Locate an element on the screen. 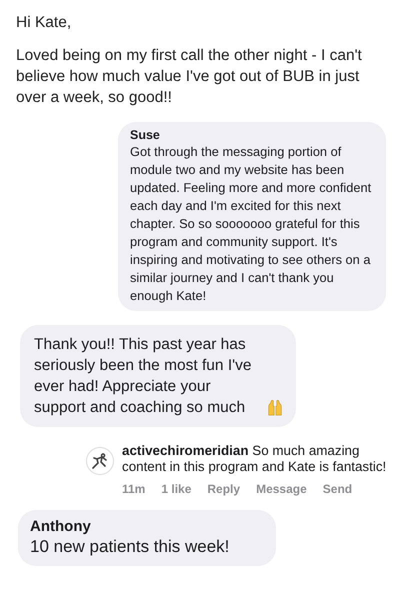 The image size is (400, 600). author-name: Anthony is located at coordinates (61, 526).